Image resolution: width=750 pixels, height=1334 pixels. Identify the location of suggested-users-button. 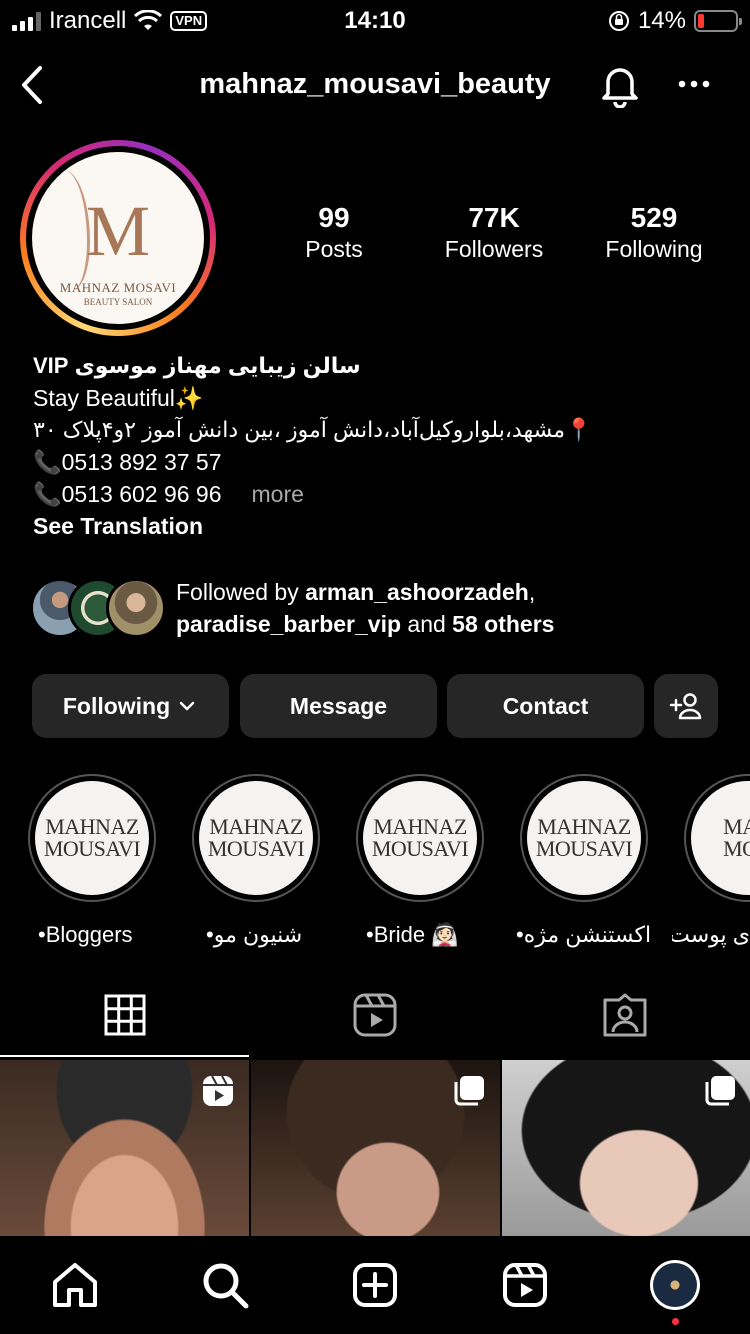
(686, 706).